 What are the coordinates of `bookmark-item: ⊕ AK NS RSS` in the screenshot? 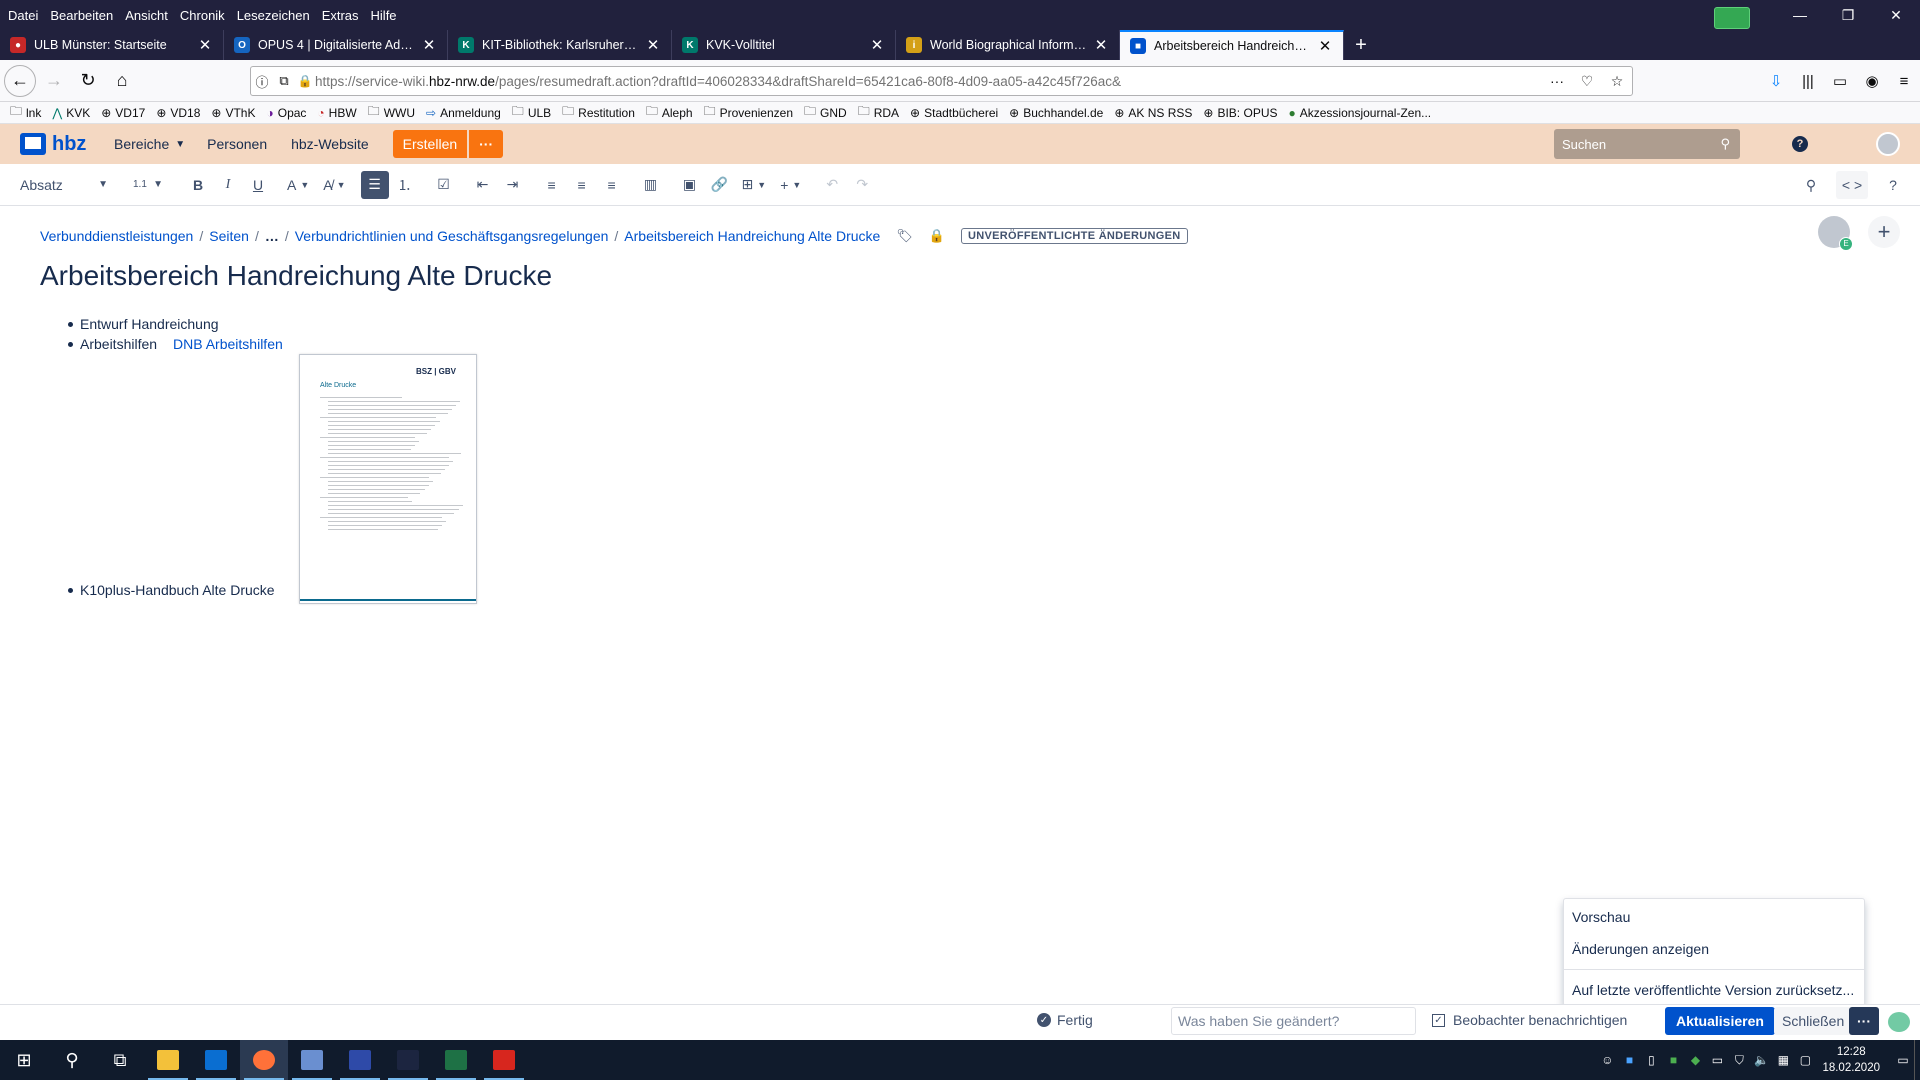 It's located at (1153, 113).